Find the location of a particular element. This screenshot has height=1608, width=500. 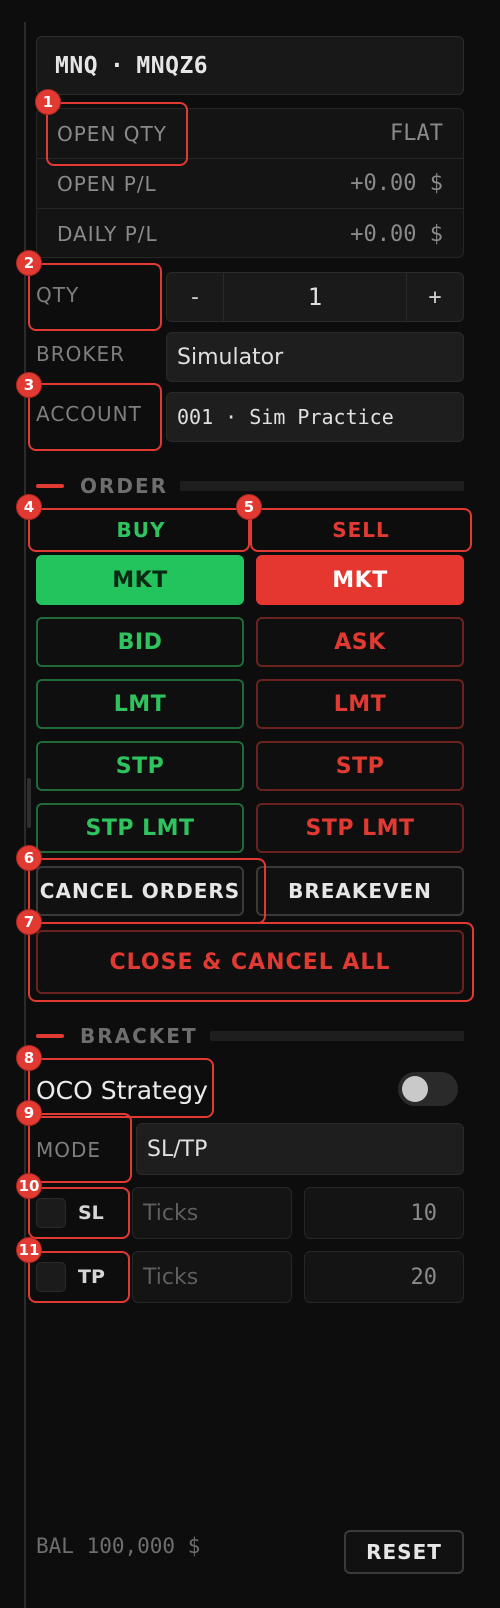

annotation-badge: 4 is located at coordinates (29, 507).